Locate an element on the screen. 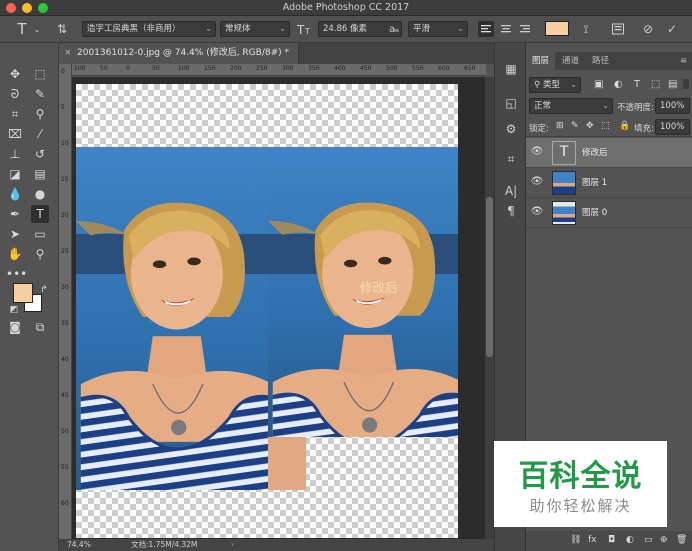 The width and height of the screenshot is (692, 551). rectangle-tool-icon: ▭ is located at coordinates (40, 234).